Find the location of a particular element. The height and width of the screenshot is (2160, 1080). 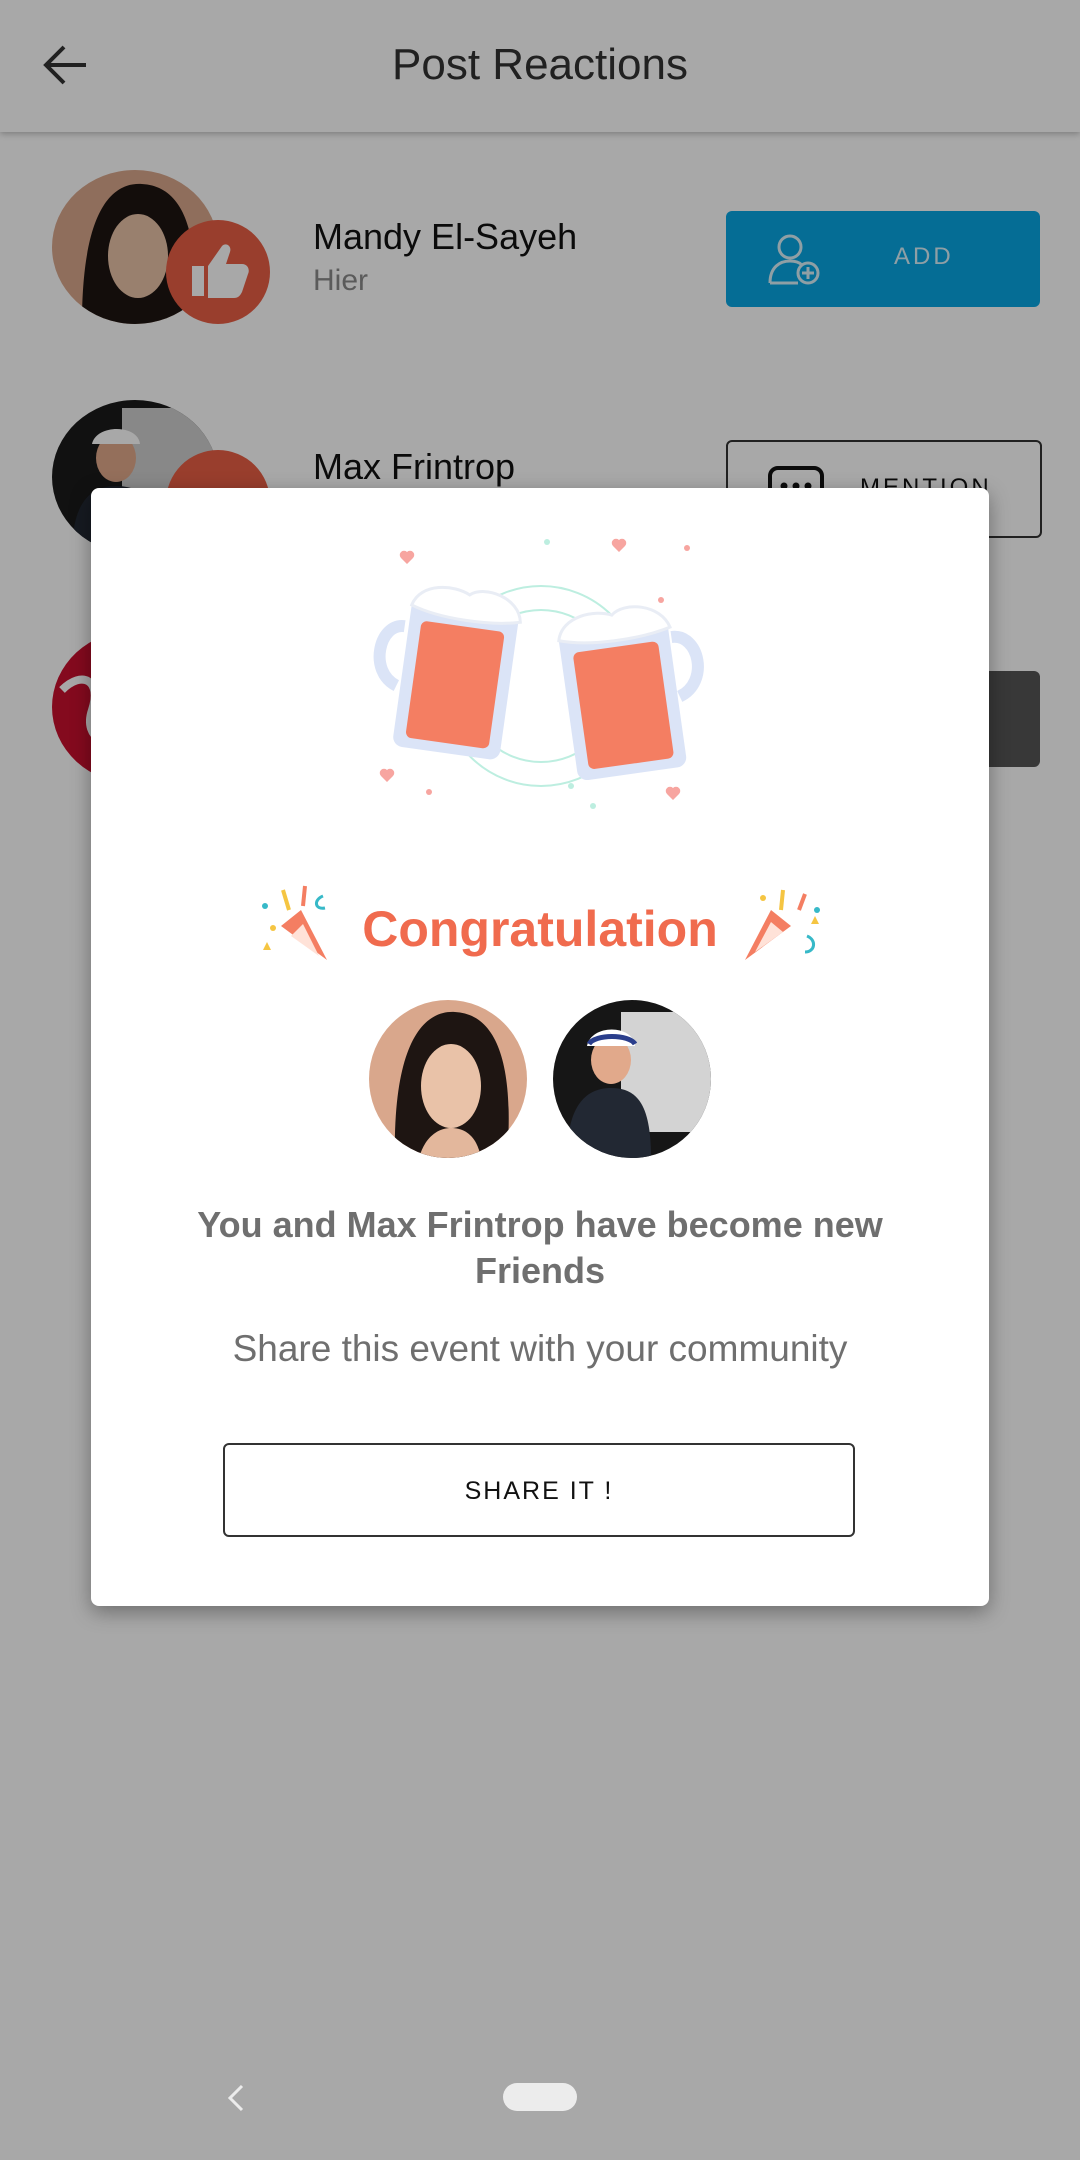

my-avatar is located at coordinates (448, 1079).